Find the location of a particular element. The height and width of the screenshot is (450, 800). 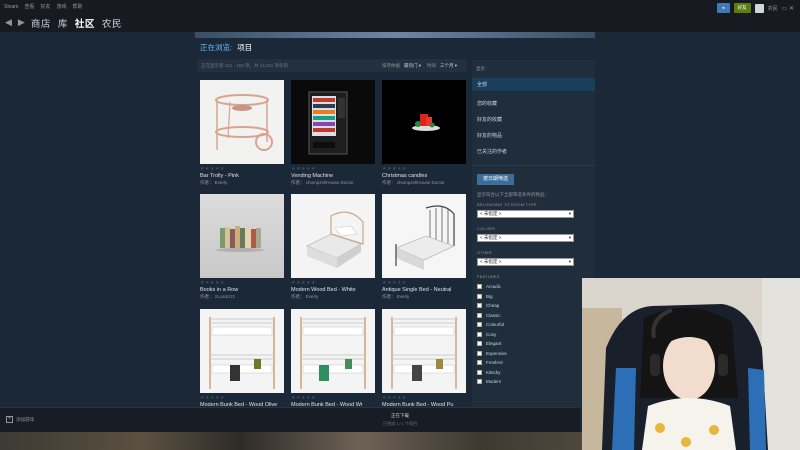

menu-item-friends: 好友 is located at coordinates (45, 6).